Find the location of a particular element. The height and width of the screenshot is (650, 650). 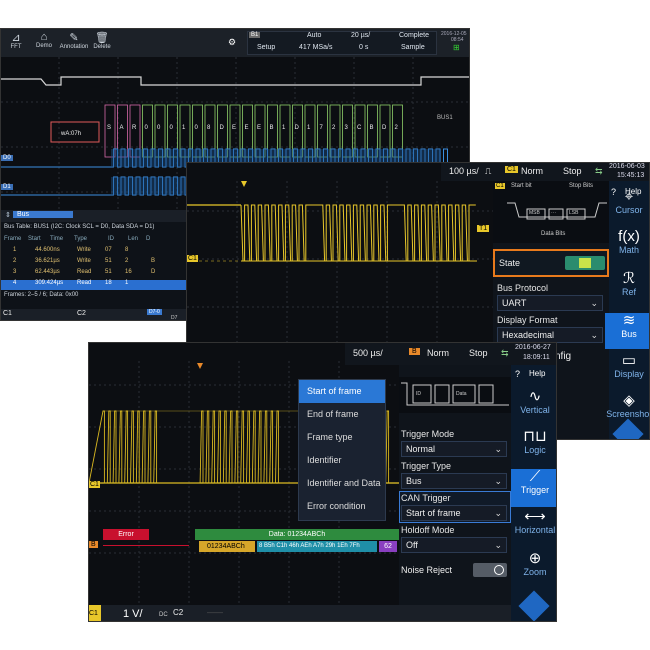

table-cell: 36.621µs is located at coordinates (47, 261).